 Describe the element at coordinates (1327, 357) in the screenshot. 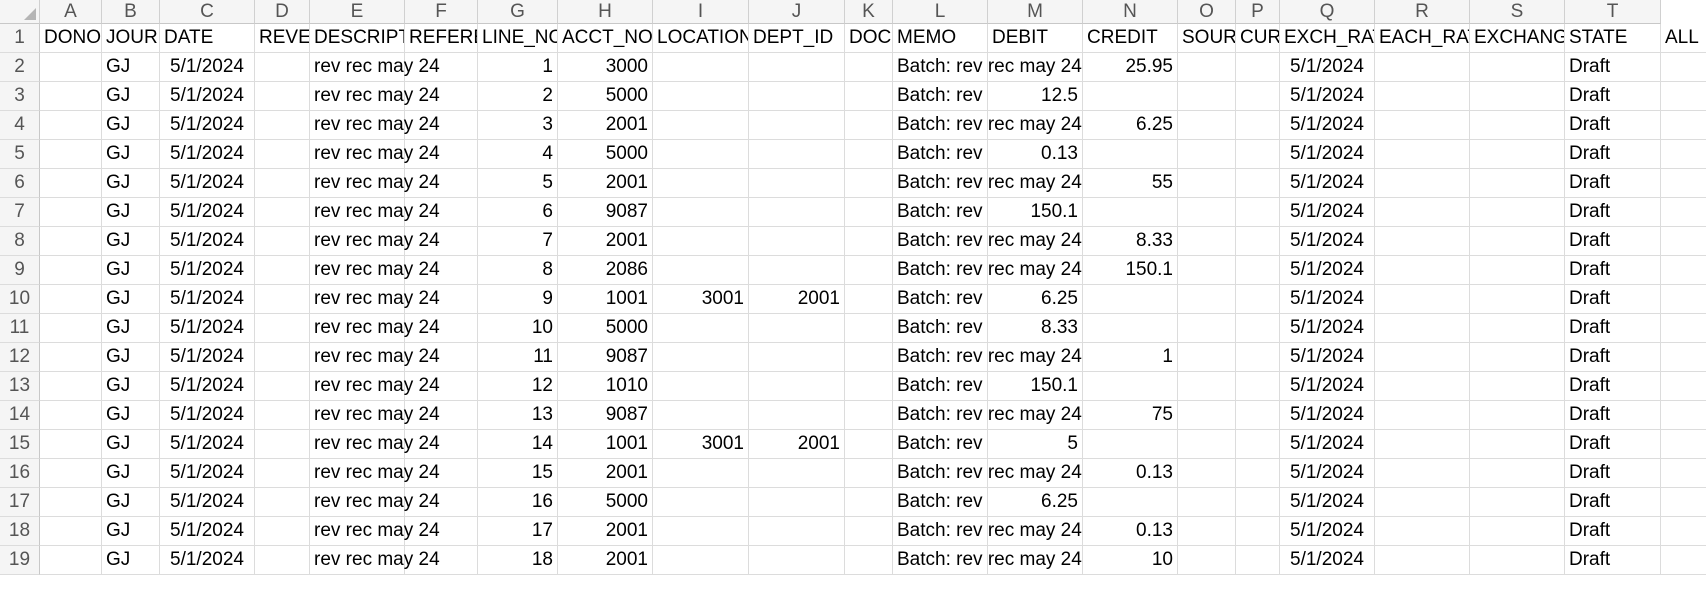

I see `cell-q12: 5/1/2024` at that location.